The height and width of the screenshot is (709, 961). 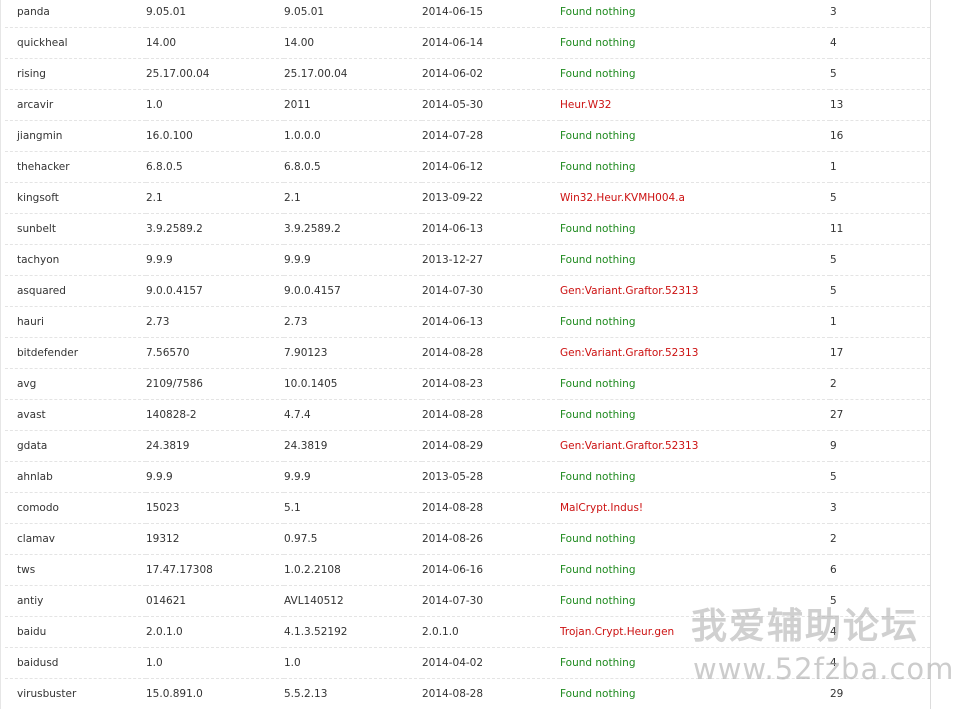 What do you see at coordinates (75, 632) in the screenshot?
I see `engine-name-cell: baidu` at bounding box center [75, 632].